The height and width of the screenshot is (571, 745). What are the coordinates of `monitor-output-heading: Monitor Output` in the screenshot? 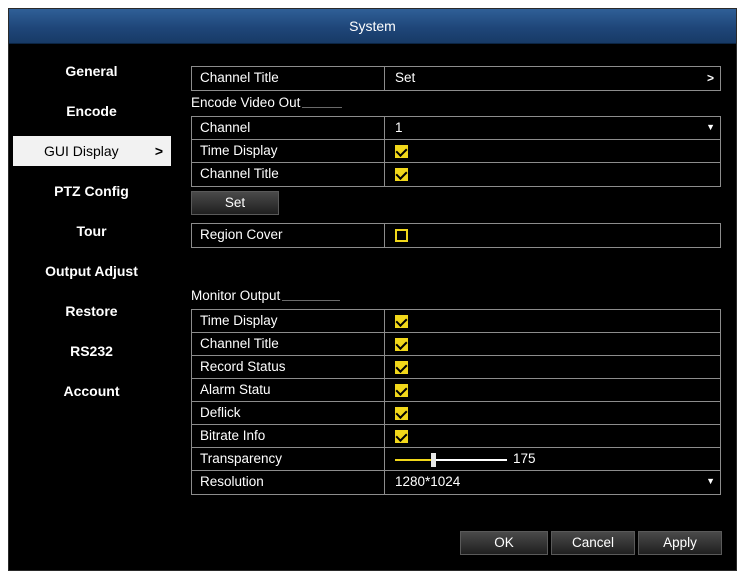 It's located at (266, 295).